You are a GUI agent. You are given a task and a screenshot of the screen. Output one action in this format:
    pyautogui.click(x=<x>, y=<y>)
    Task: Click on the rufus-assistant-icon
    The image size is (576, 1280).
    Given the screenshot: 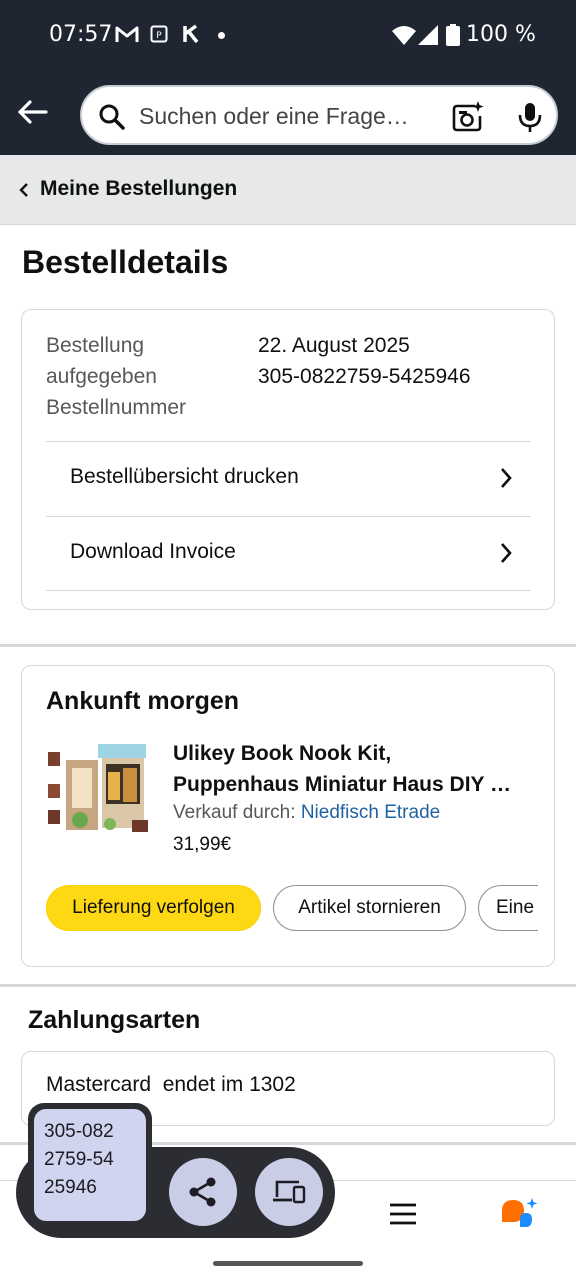 What is the action you would take?
    pyautogui.click(x=520, y=1214)
    